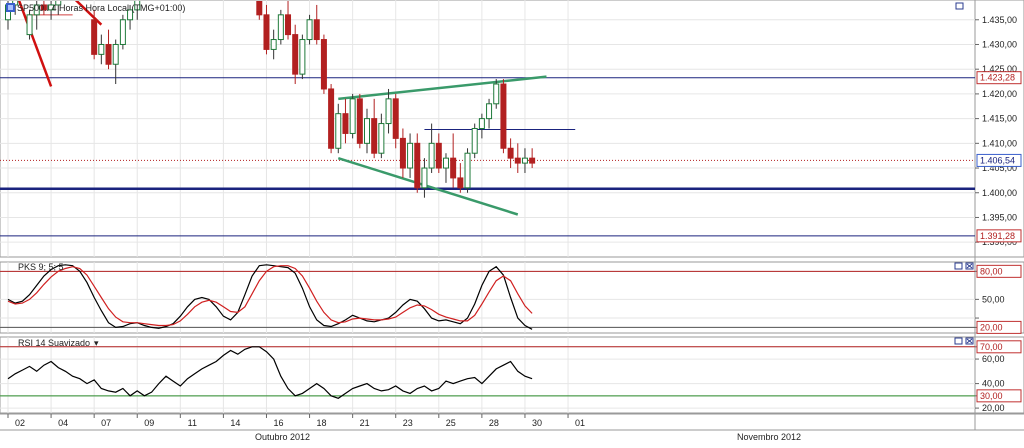 The image size is (1024, 448). I want to click on level-tag-label: 30,00, so click(991, 396).